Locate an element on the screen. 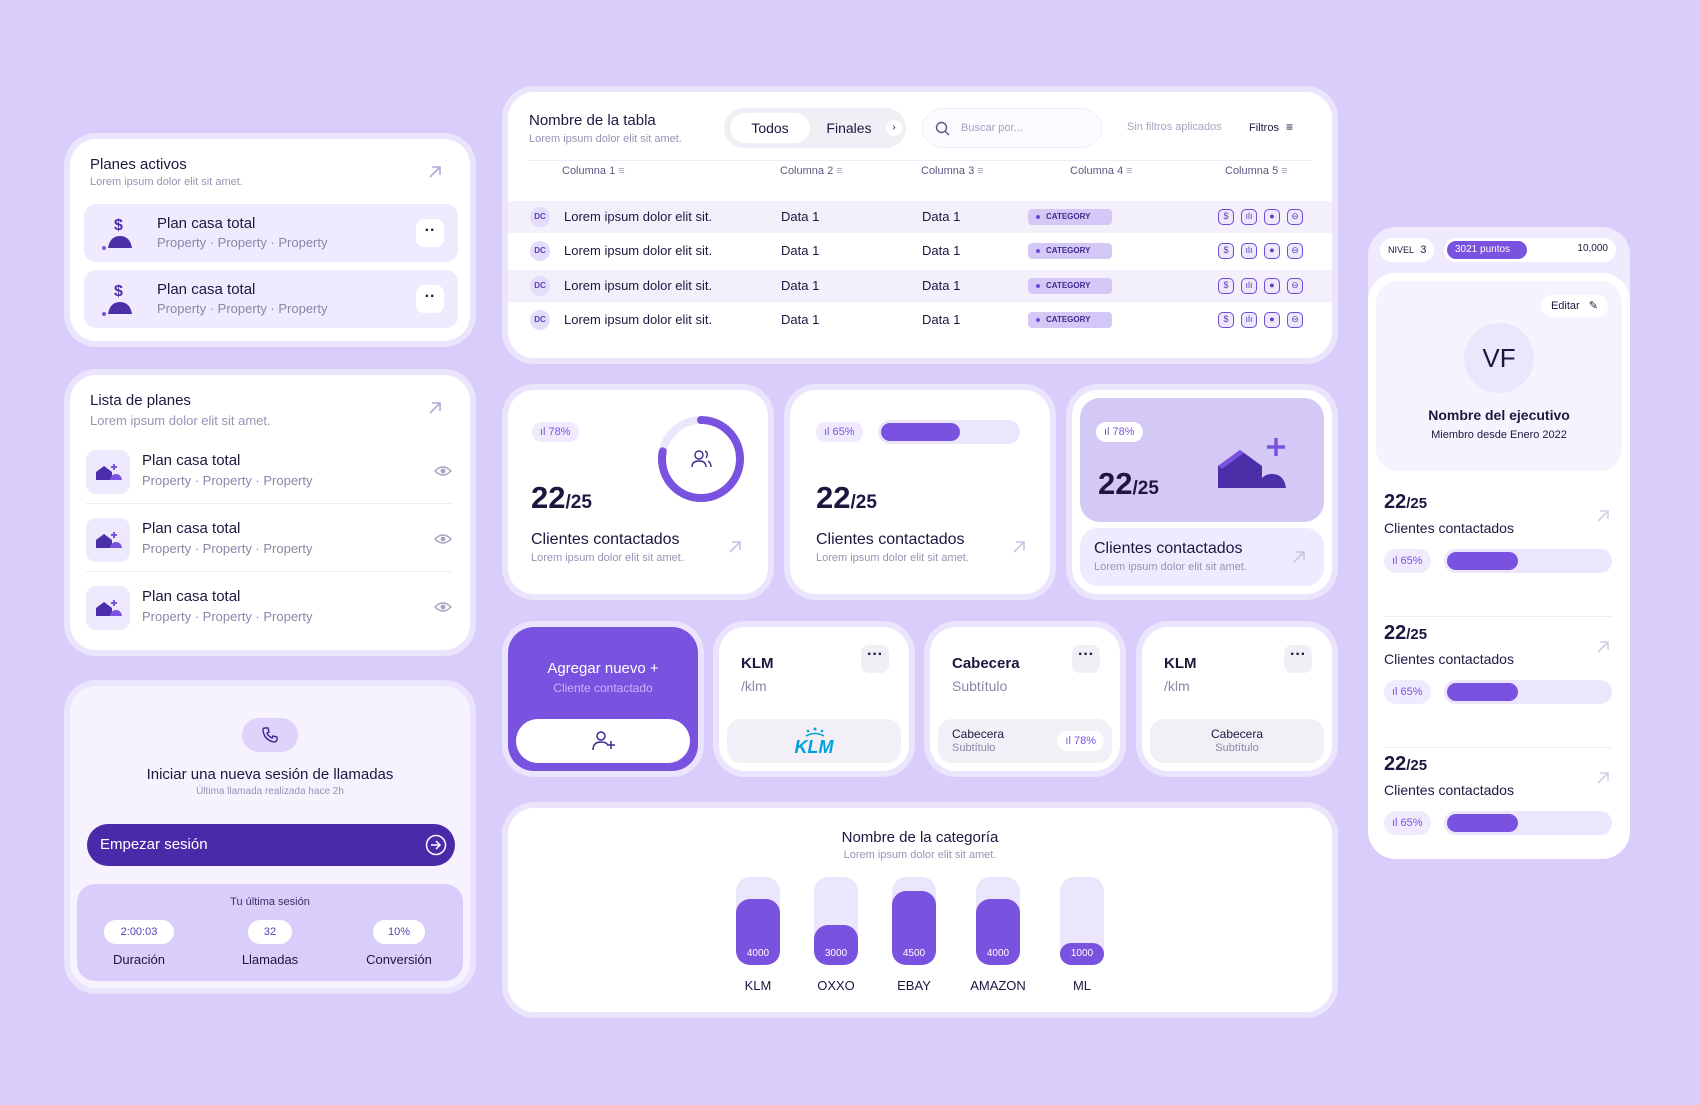 The image size is (1699, 1105). house-plus-icon is located at coordinates (108, 472).